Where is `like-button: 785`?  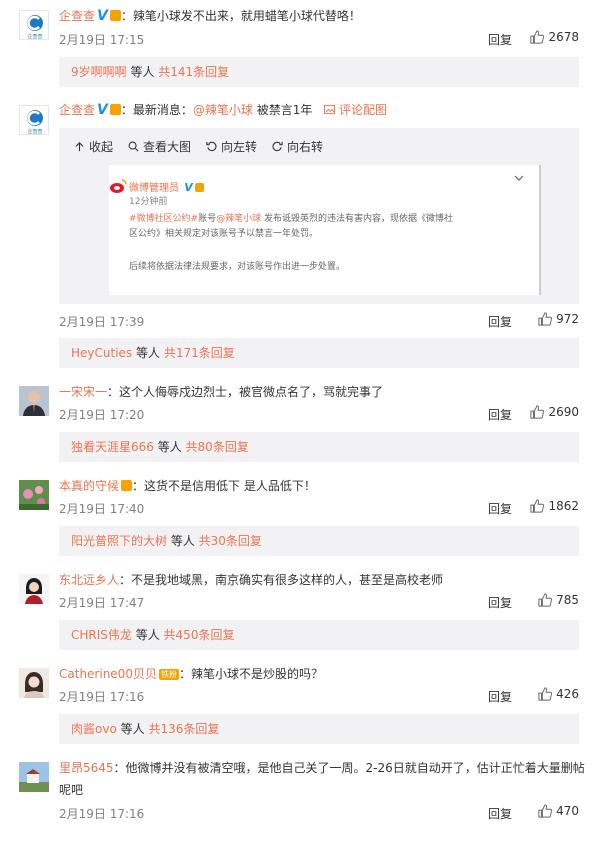
like-button: 785 is located at coordinates (558, 600).